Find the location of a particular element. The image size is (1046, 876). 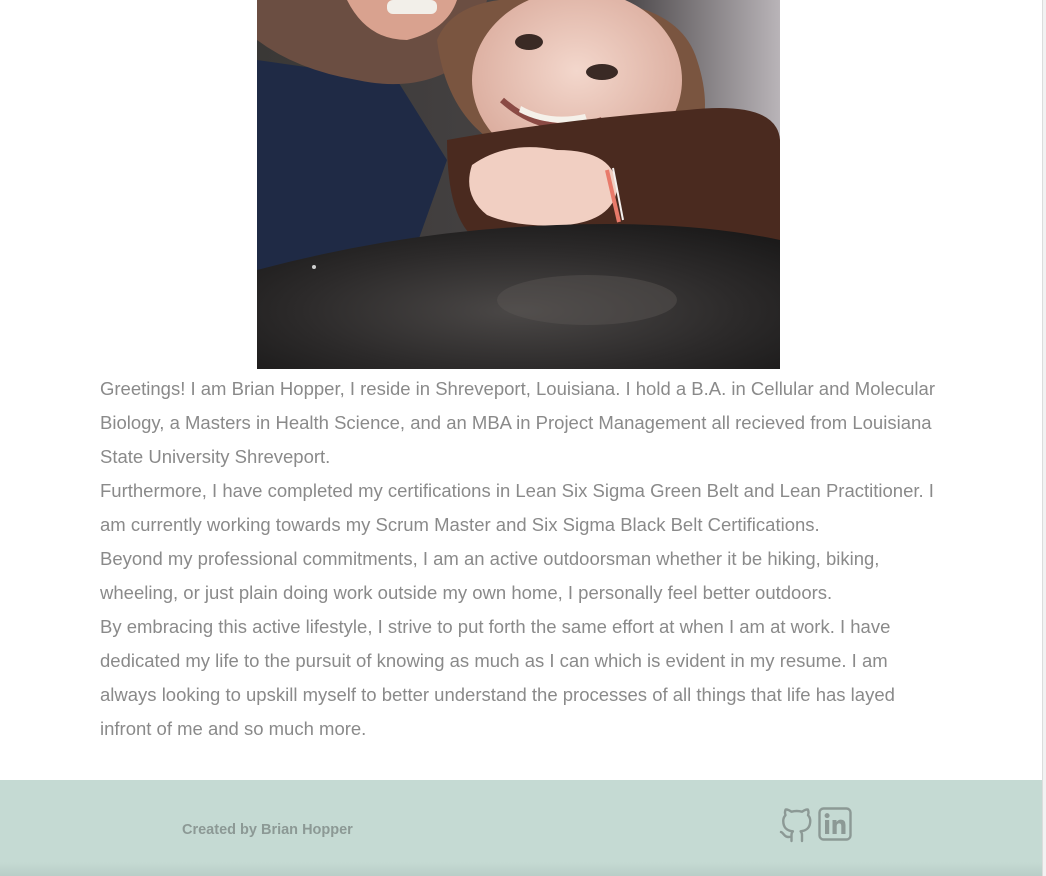

linkedin-link is located at coordinates (835, 826).